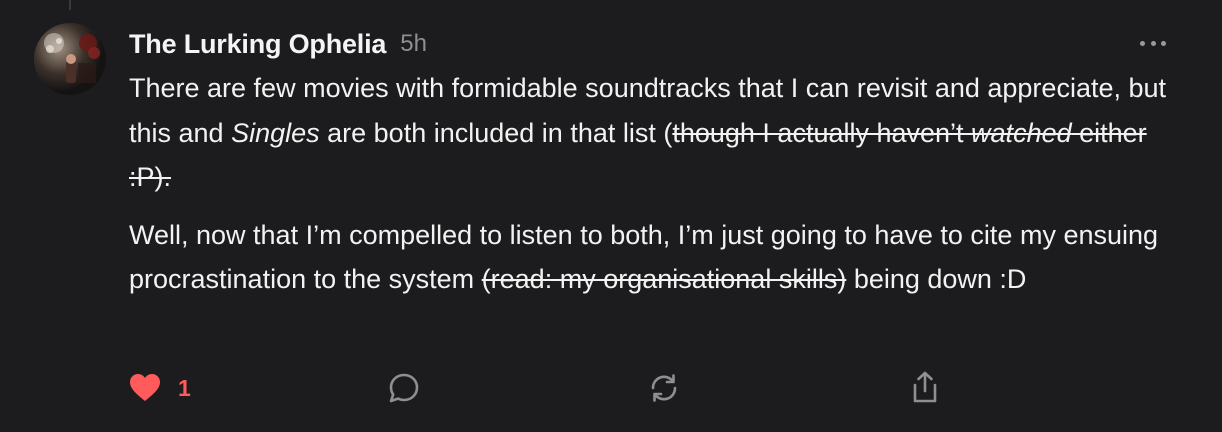  I want to click on text-segment: being down :D, so click(936, 279).